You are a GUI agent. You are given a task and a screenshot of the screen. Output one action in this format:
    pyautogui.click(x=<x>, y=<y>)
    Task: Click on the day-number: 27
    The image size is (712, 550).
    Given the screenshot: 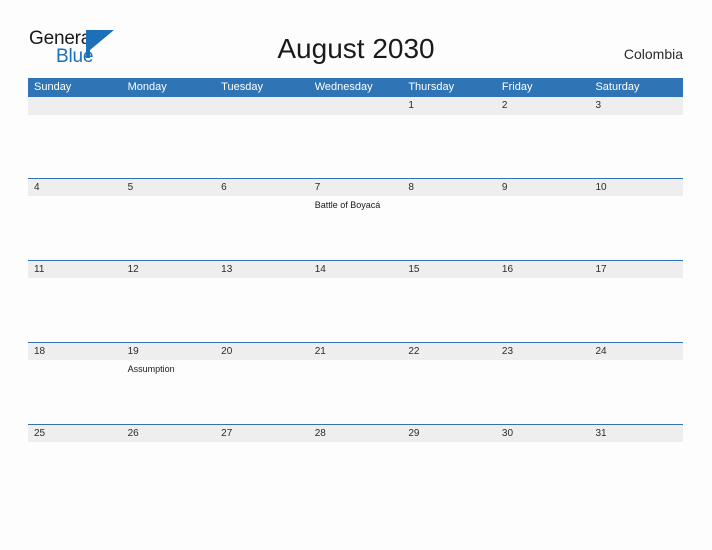 What is the action you would take?
    pyautogui.click(x=262, y=433)
    